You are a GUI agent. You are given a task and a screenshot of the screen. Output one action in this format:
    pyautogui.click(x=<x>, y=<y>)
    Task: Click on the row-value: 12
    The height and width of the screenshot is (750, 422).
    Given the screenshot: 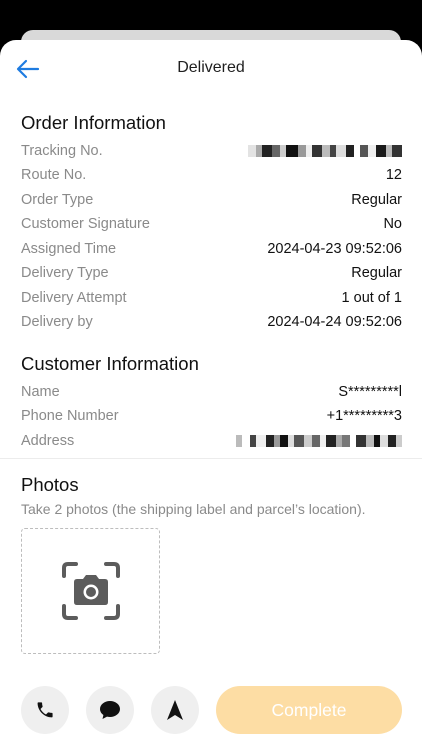 What is the action you would take?
    pyautogui.click(x=393, y=175)
    